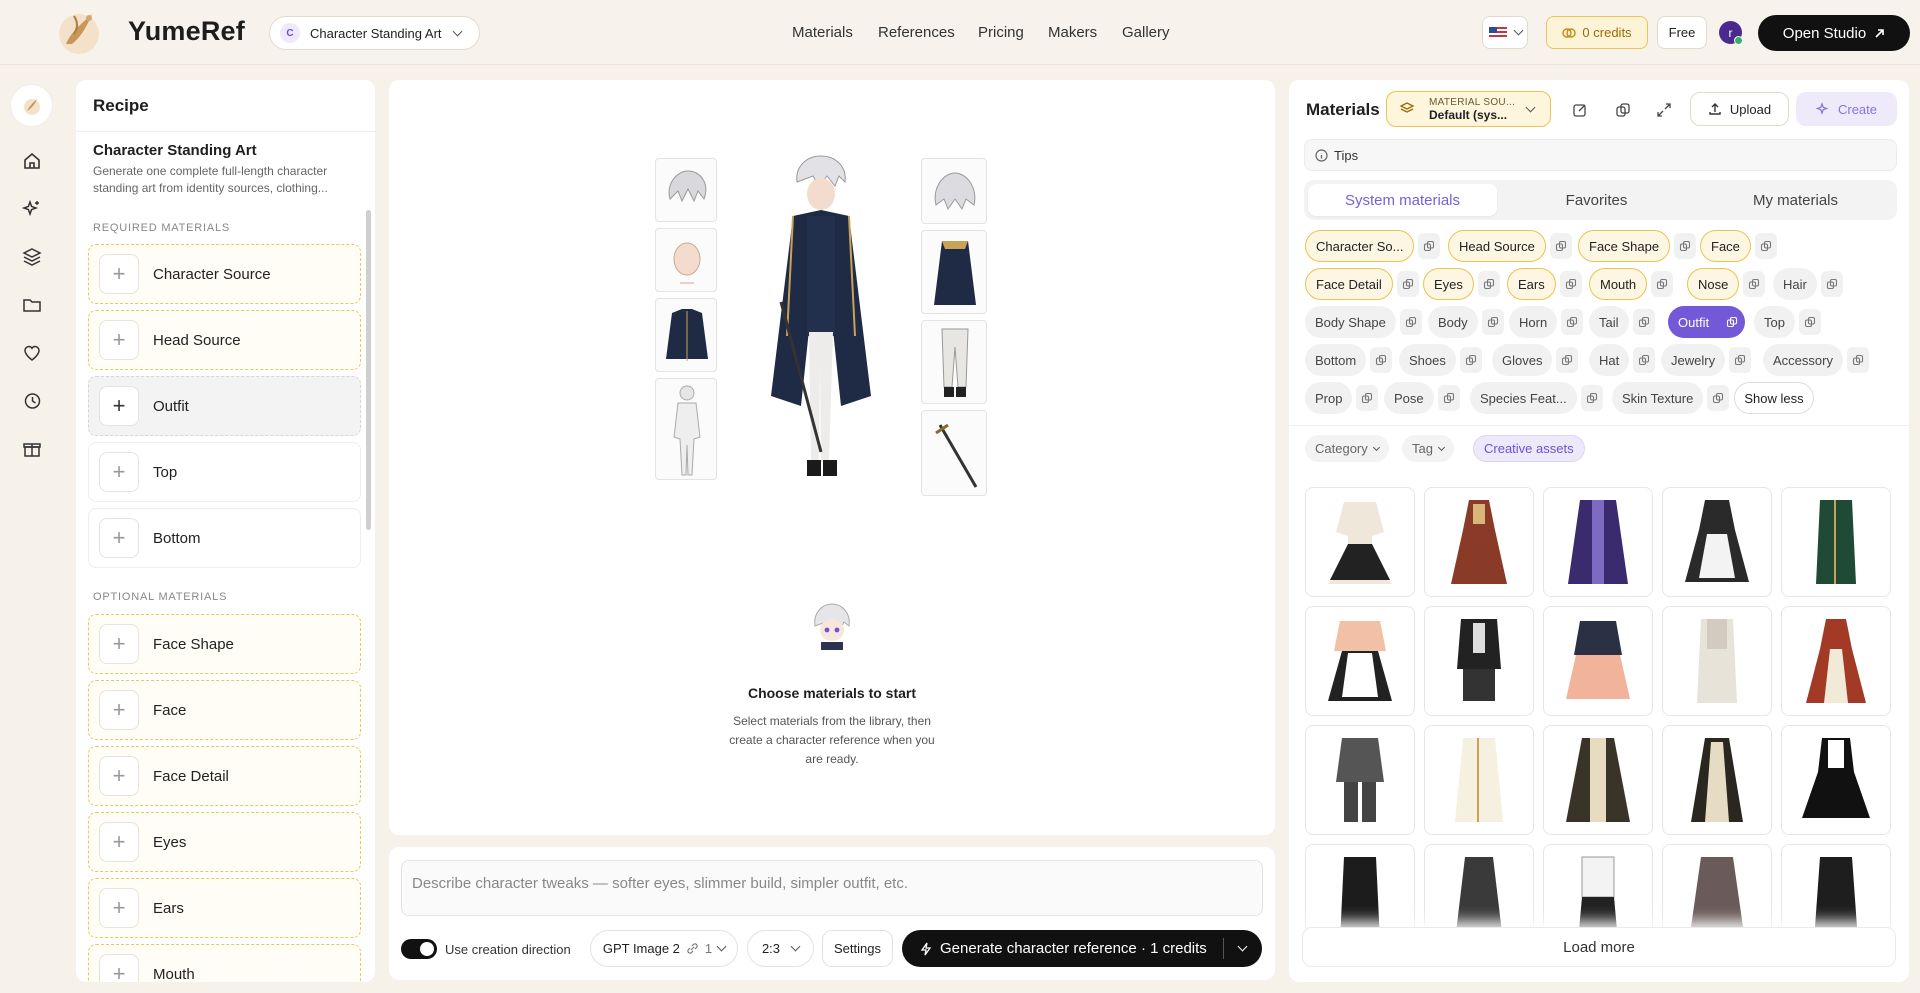  What do you see at coordinates (1402, 200) in the screenshot?
I see `tab-system-materials: System materials` at bounding box center [1402, 200].